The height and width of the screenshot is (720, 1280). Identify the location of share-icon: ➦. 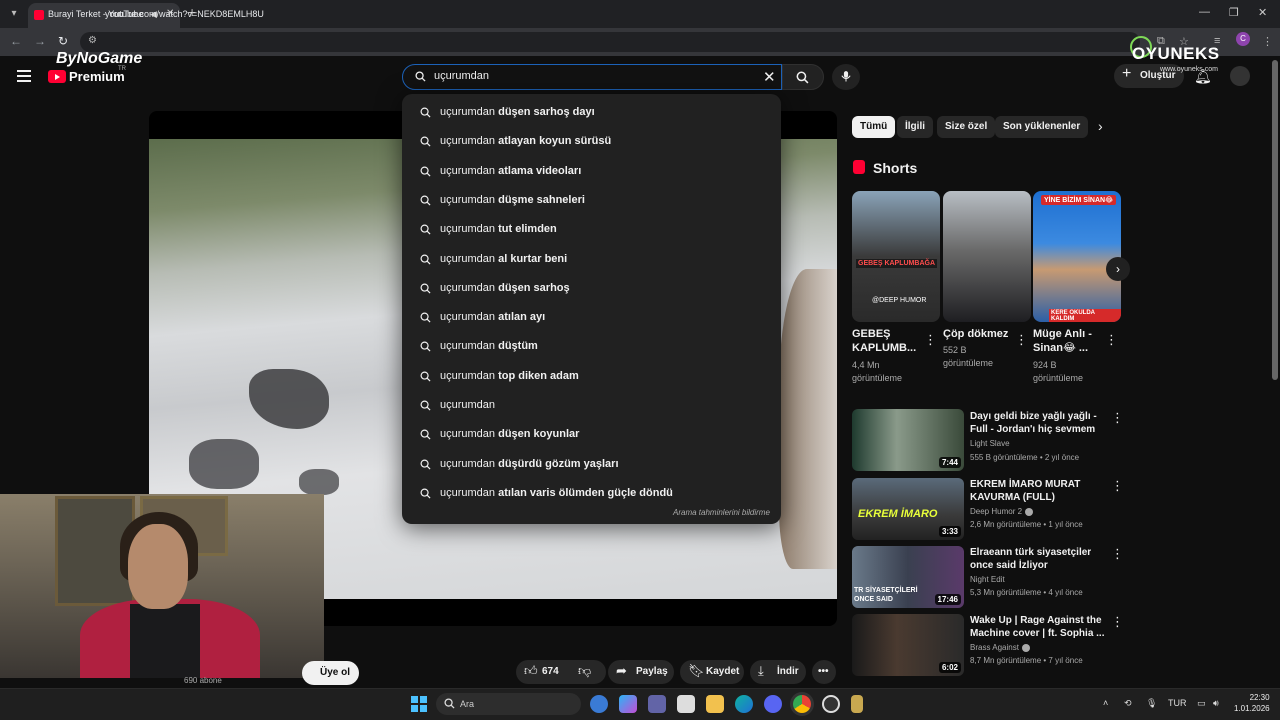
(621, 670).